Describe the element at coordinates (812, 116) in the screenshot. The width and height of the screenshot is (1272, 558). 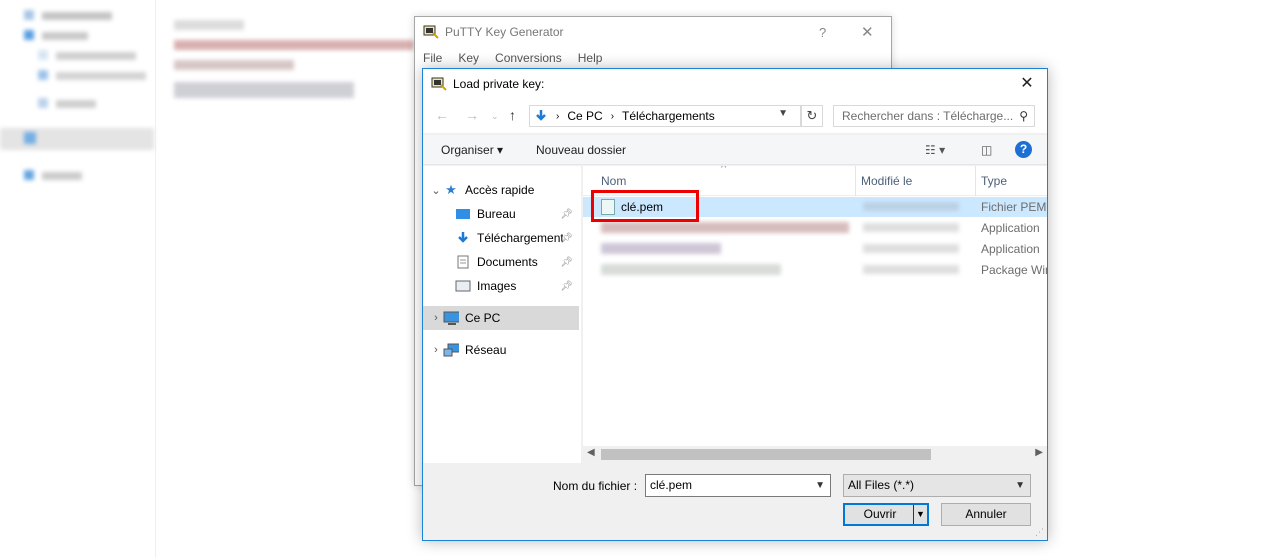
I see `refresh-button: ↻` at that location.